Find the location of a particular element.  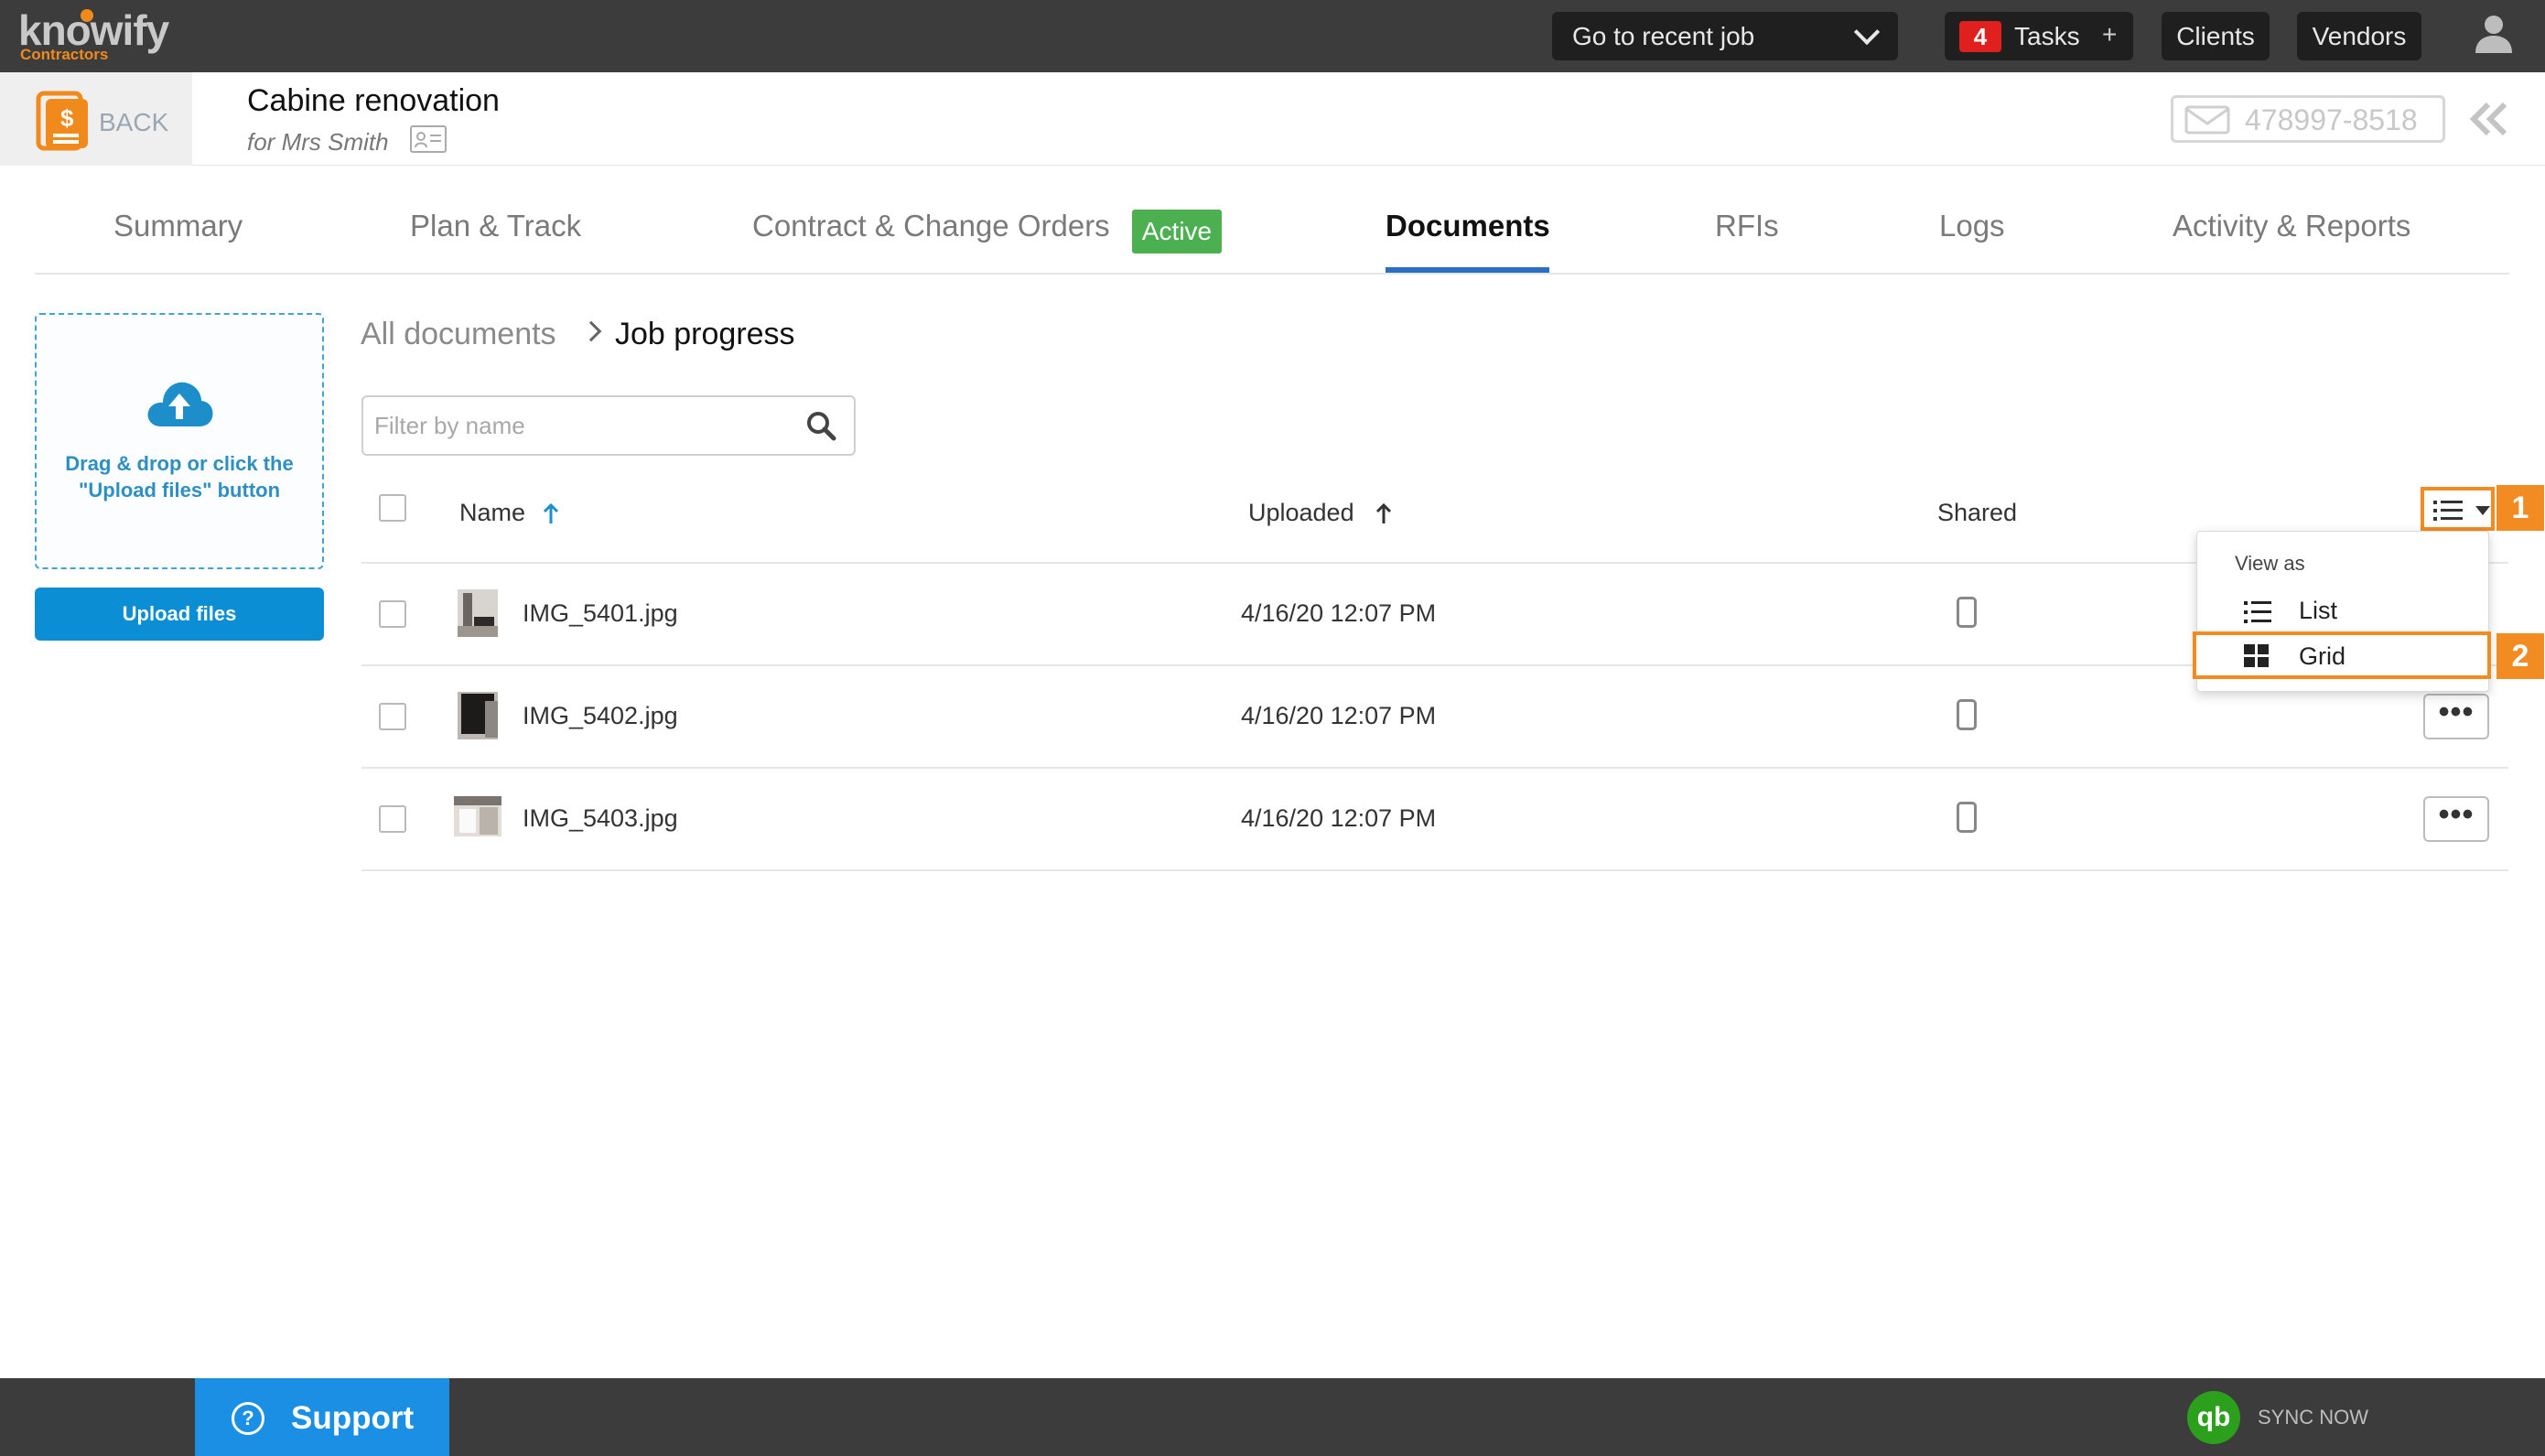

grid-icon is located at coordinates (2256, 655).